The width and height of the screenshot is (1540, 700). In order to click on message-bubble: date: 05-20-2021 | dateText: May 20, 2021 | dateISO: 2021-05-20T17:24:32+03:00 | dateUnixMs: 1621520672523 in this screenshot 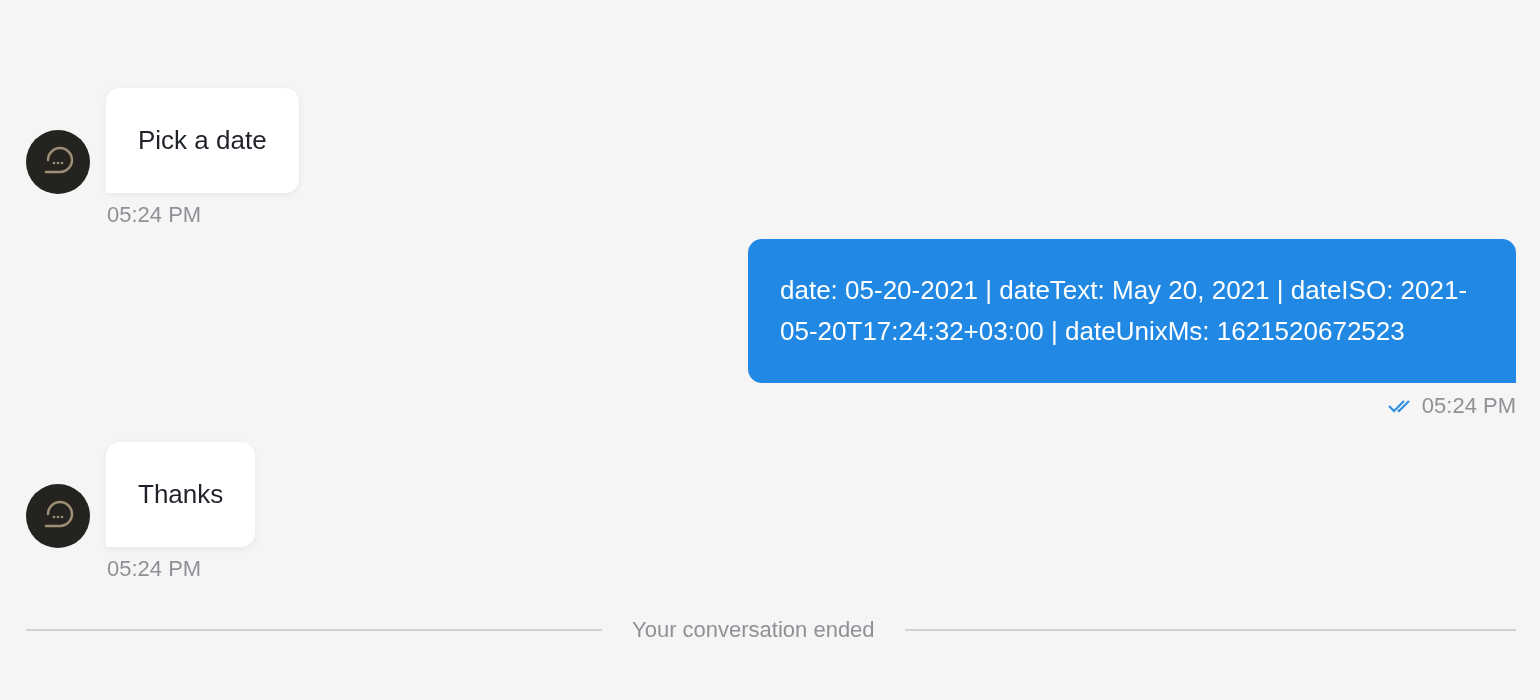, I will do `click(1132, 311)`.